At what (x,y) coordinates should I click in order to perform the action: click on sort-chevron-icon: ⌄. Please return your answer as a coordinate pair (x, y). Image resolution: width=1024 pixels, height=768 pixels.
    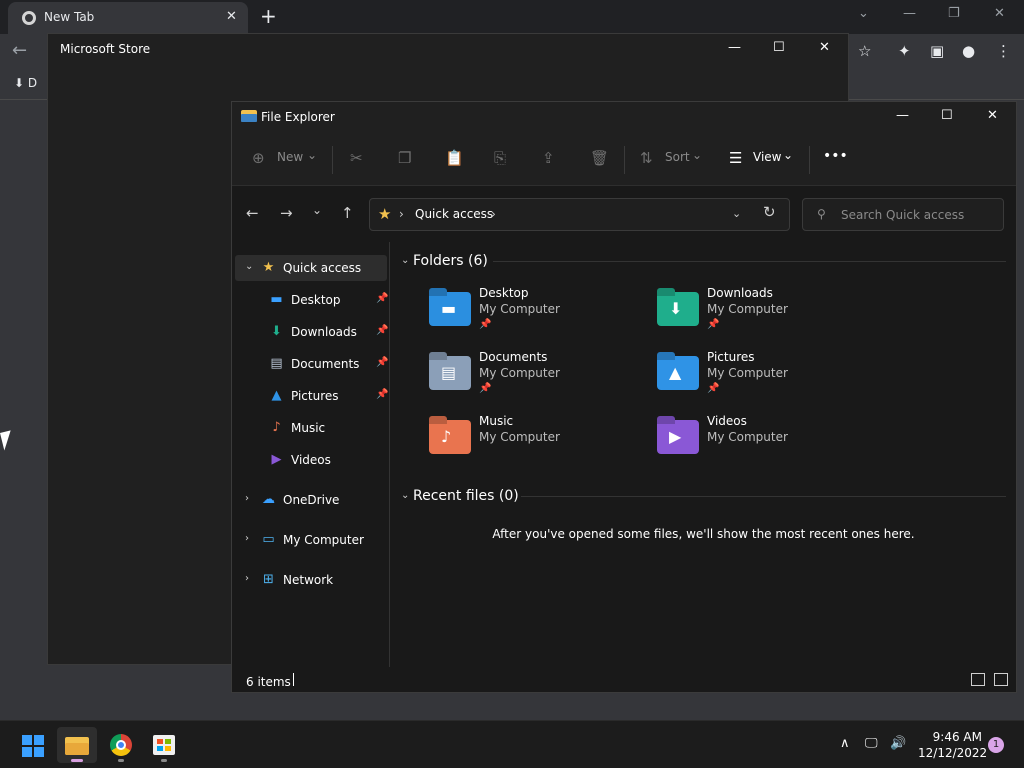
    Looking at the image, I should click on (697, 155).